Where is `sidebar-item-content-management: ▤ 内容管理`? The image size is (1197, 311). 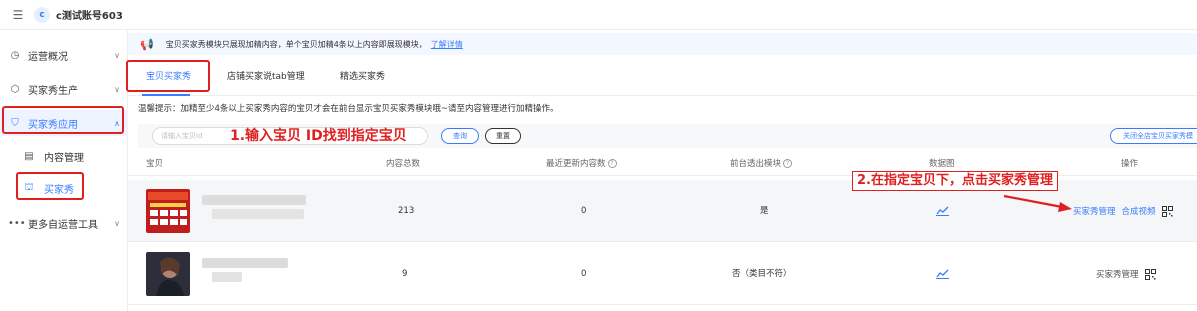 sidebar-item-content-management: ▤ 内容管理 is located at coordinates (64, 156).